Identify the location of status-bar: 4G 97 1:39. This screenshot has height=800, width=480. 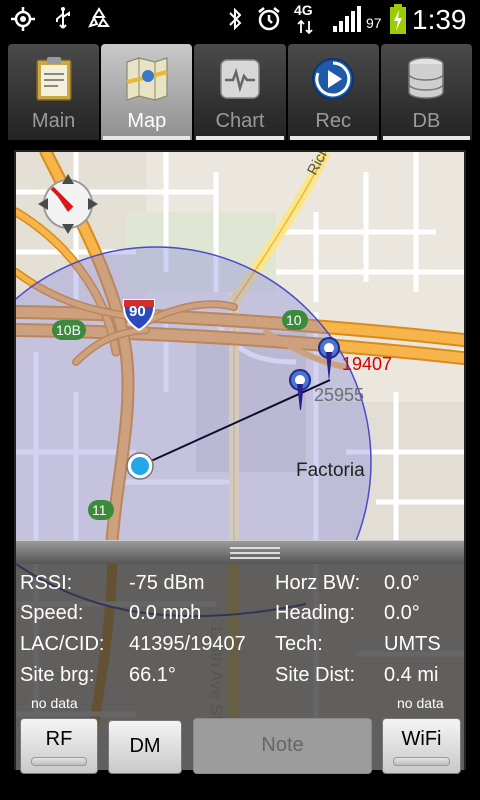
(240, 19).